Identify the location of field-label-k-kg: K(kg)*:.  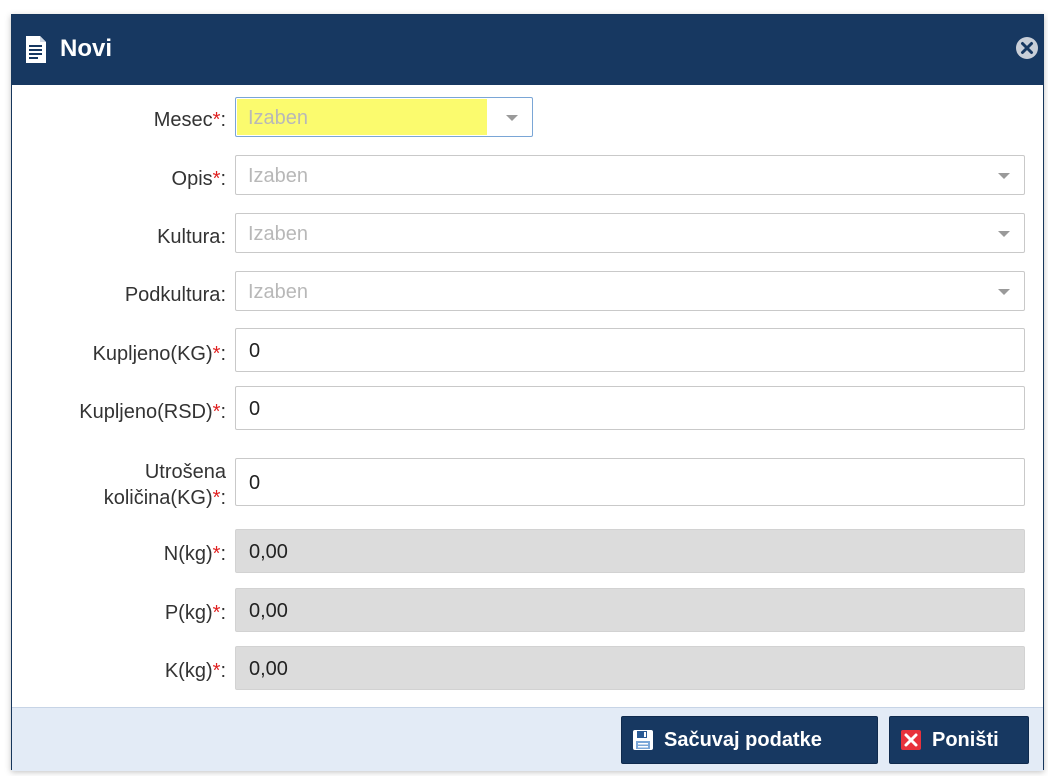
(195, 671).